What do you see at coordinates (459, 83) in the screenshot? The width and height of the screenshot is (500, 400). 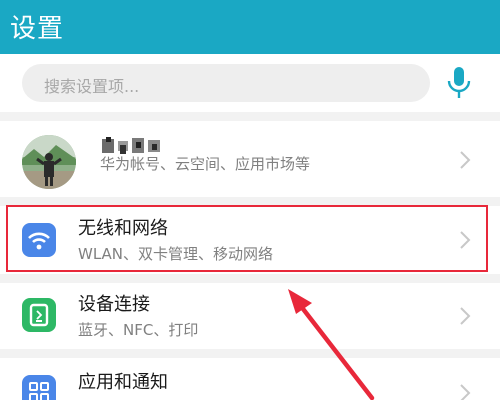 I see `microphone-icon` at bounding box center [459, 83].